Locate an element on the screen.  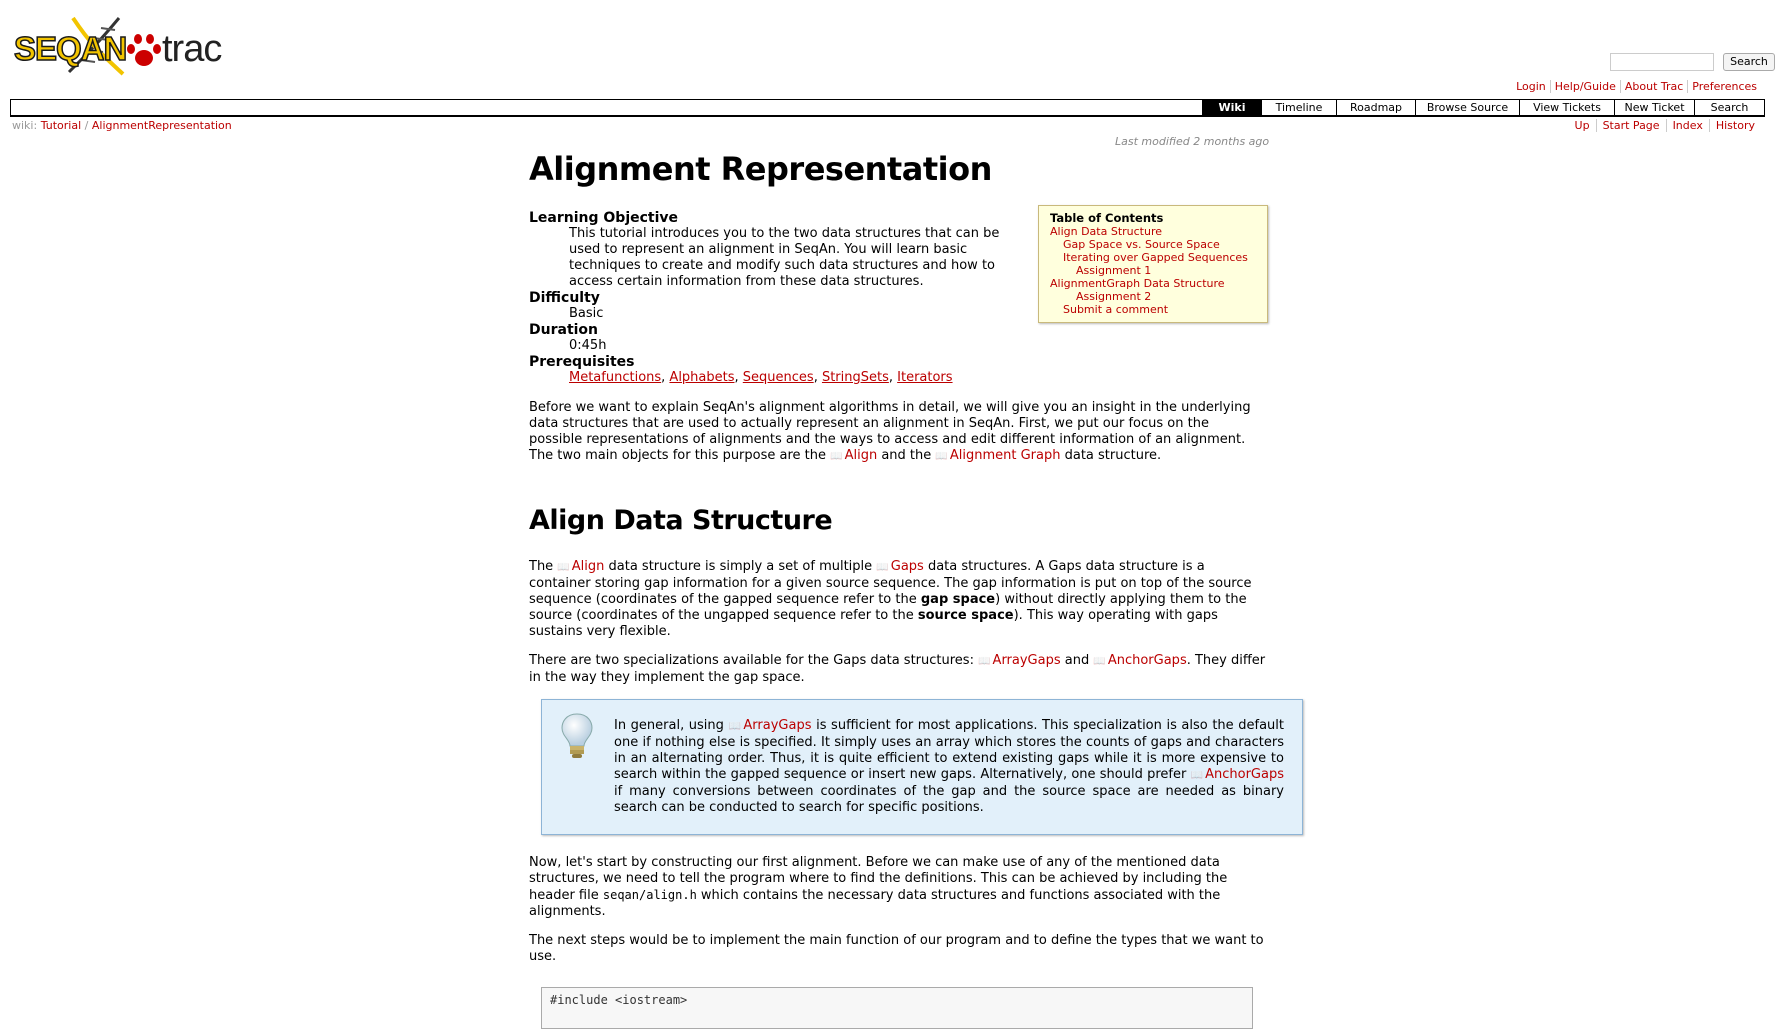
login-link: Login is located at coordinates (1531, 86).